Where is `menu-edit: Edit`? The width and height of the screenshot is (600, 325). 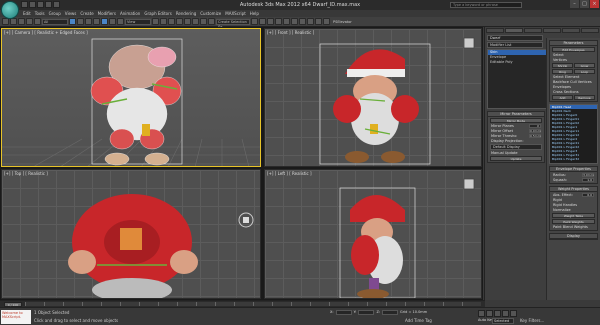 menu-edit: Edit is located at coordinates (27, 13).